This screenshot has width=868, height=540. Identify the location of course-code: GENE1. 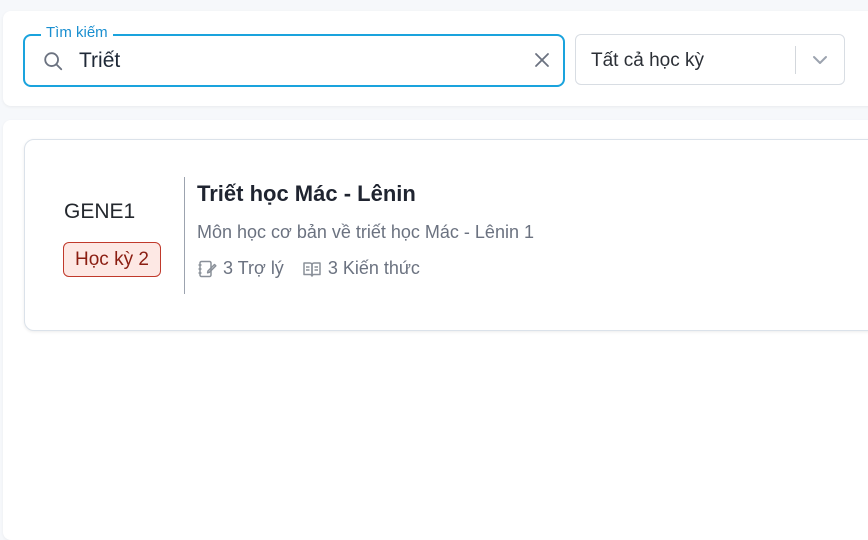
(100, 211).